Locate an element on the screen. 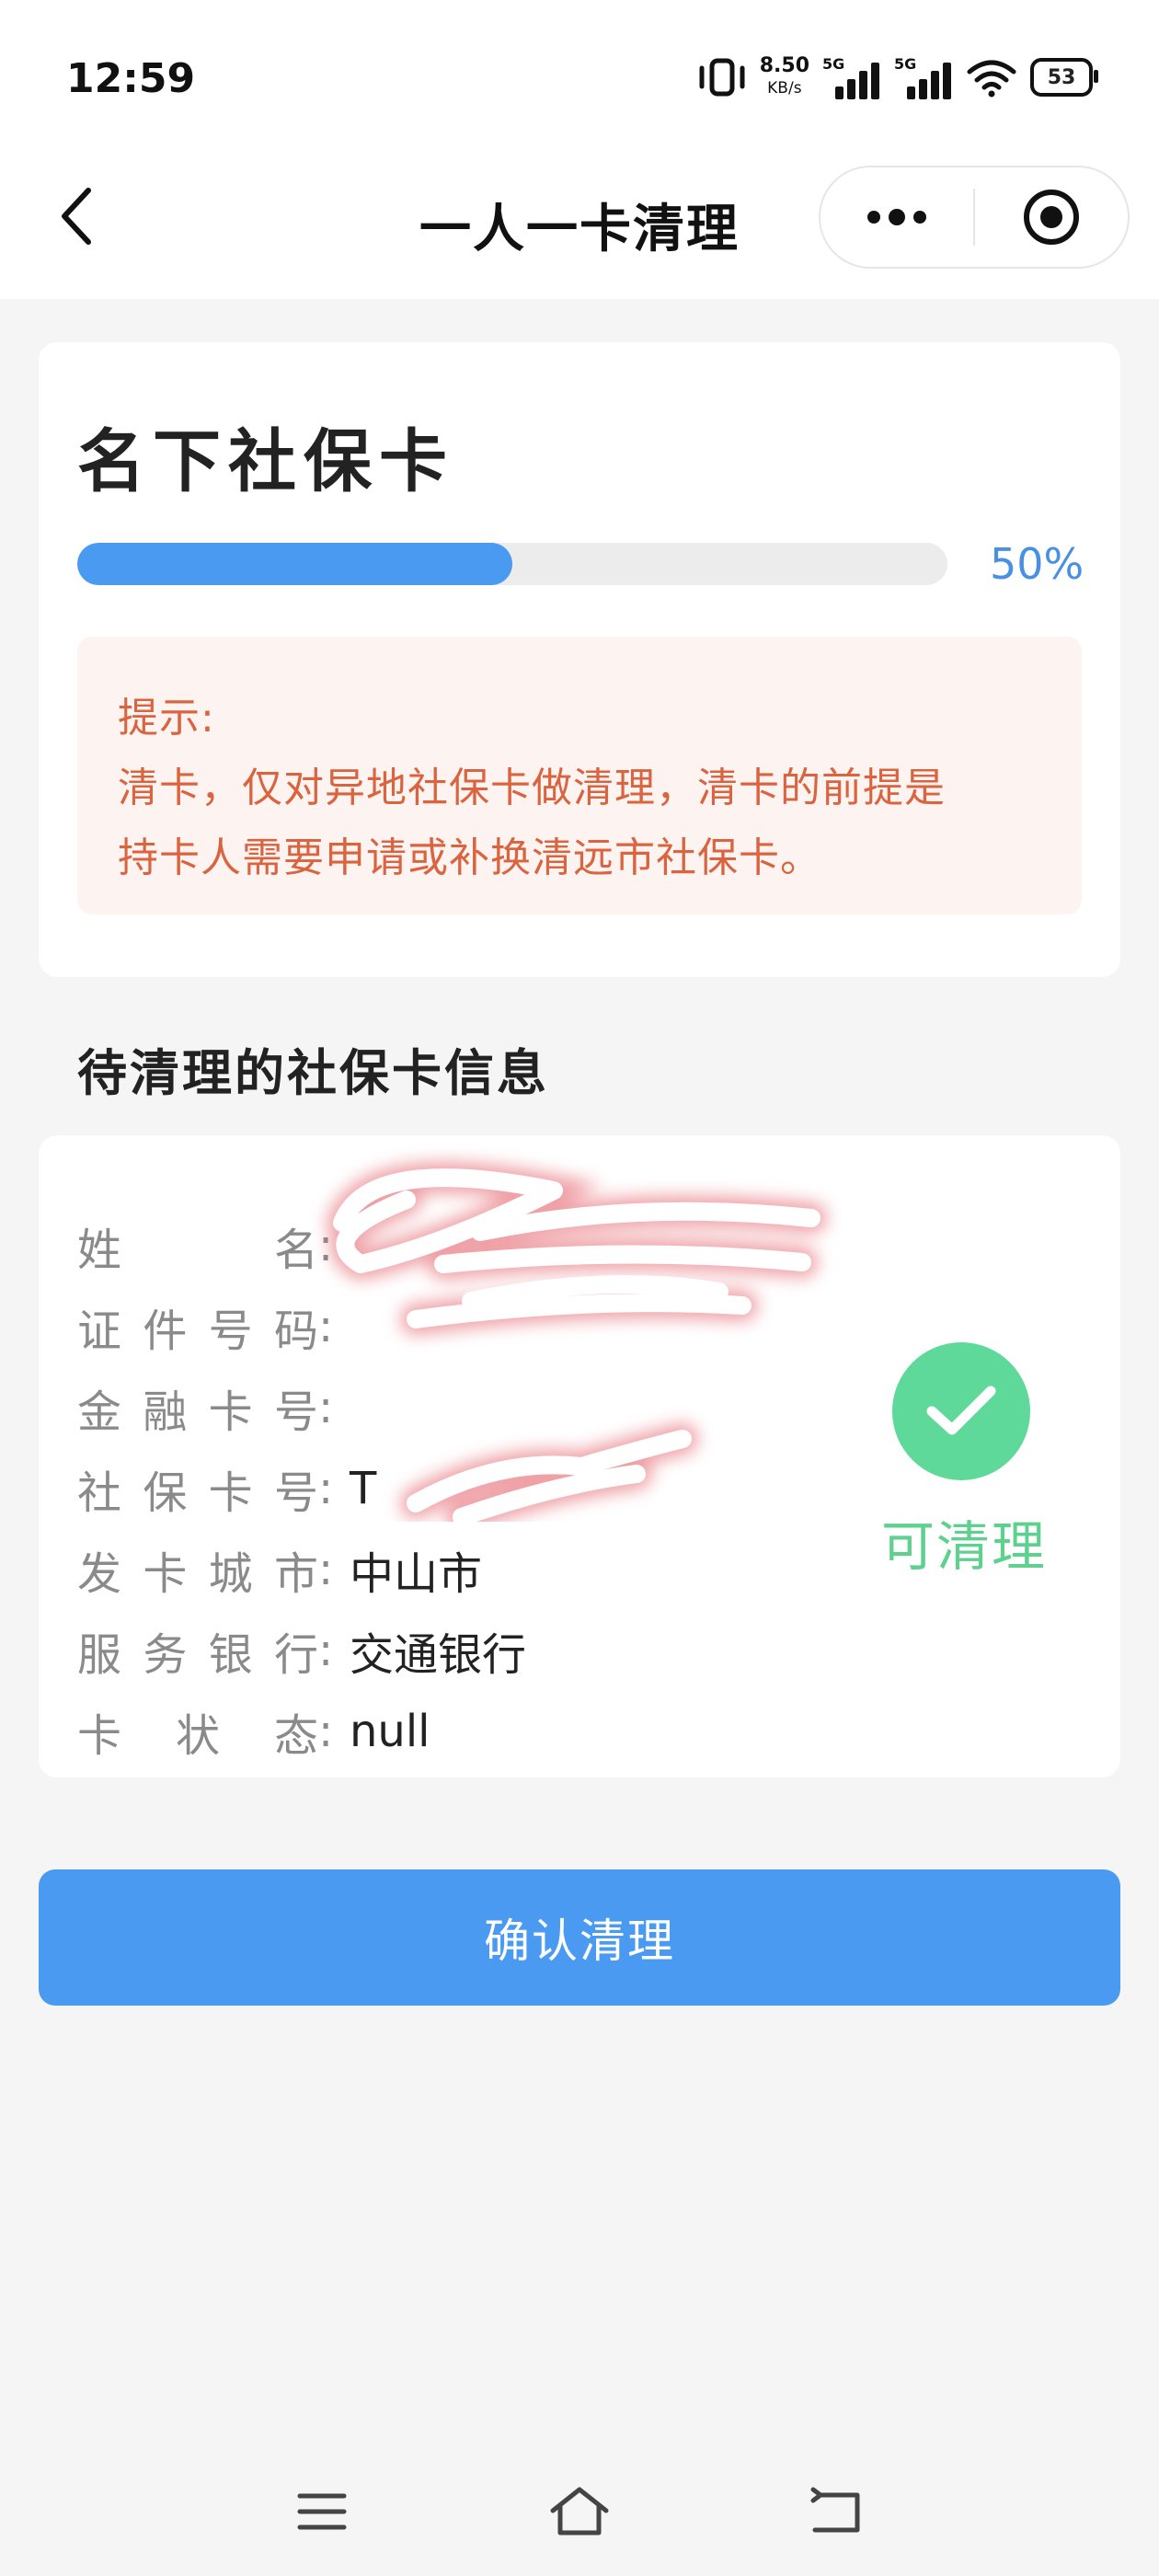 This screenshot has width=1159, height=2576. value-status: null is located at coordinates (390, 1731).